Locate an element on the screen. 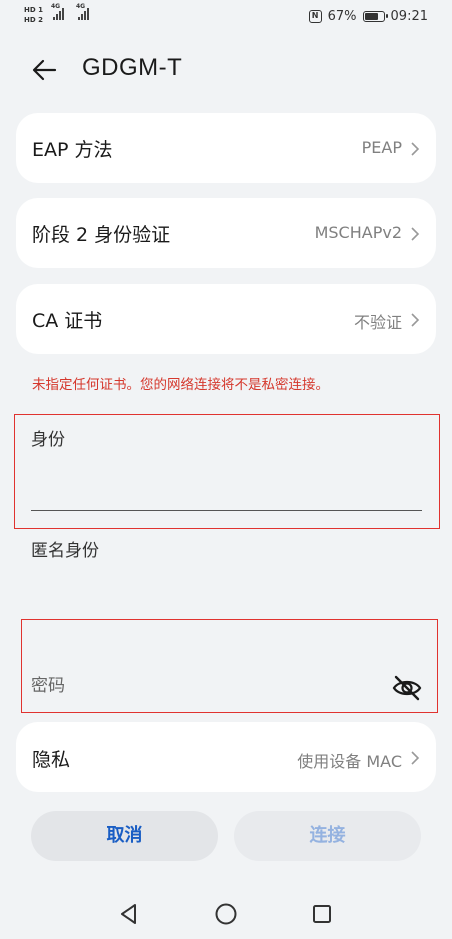 The image size is (452, 939). eap-method-value: PEAP is located at coordinates (381, 147).